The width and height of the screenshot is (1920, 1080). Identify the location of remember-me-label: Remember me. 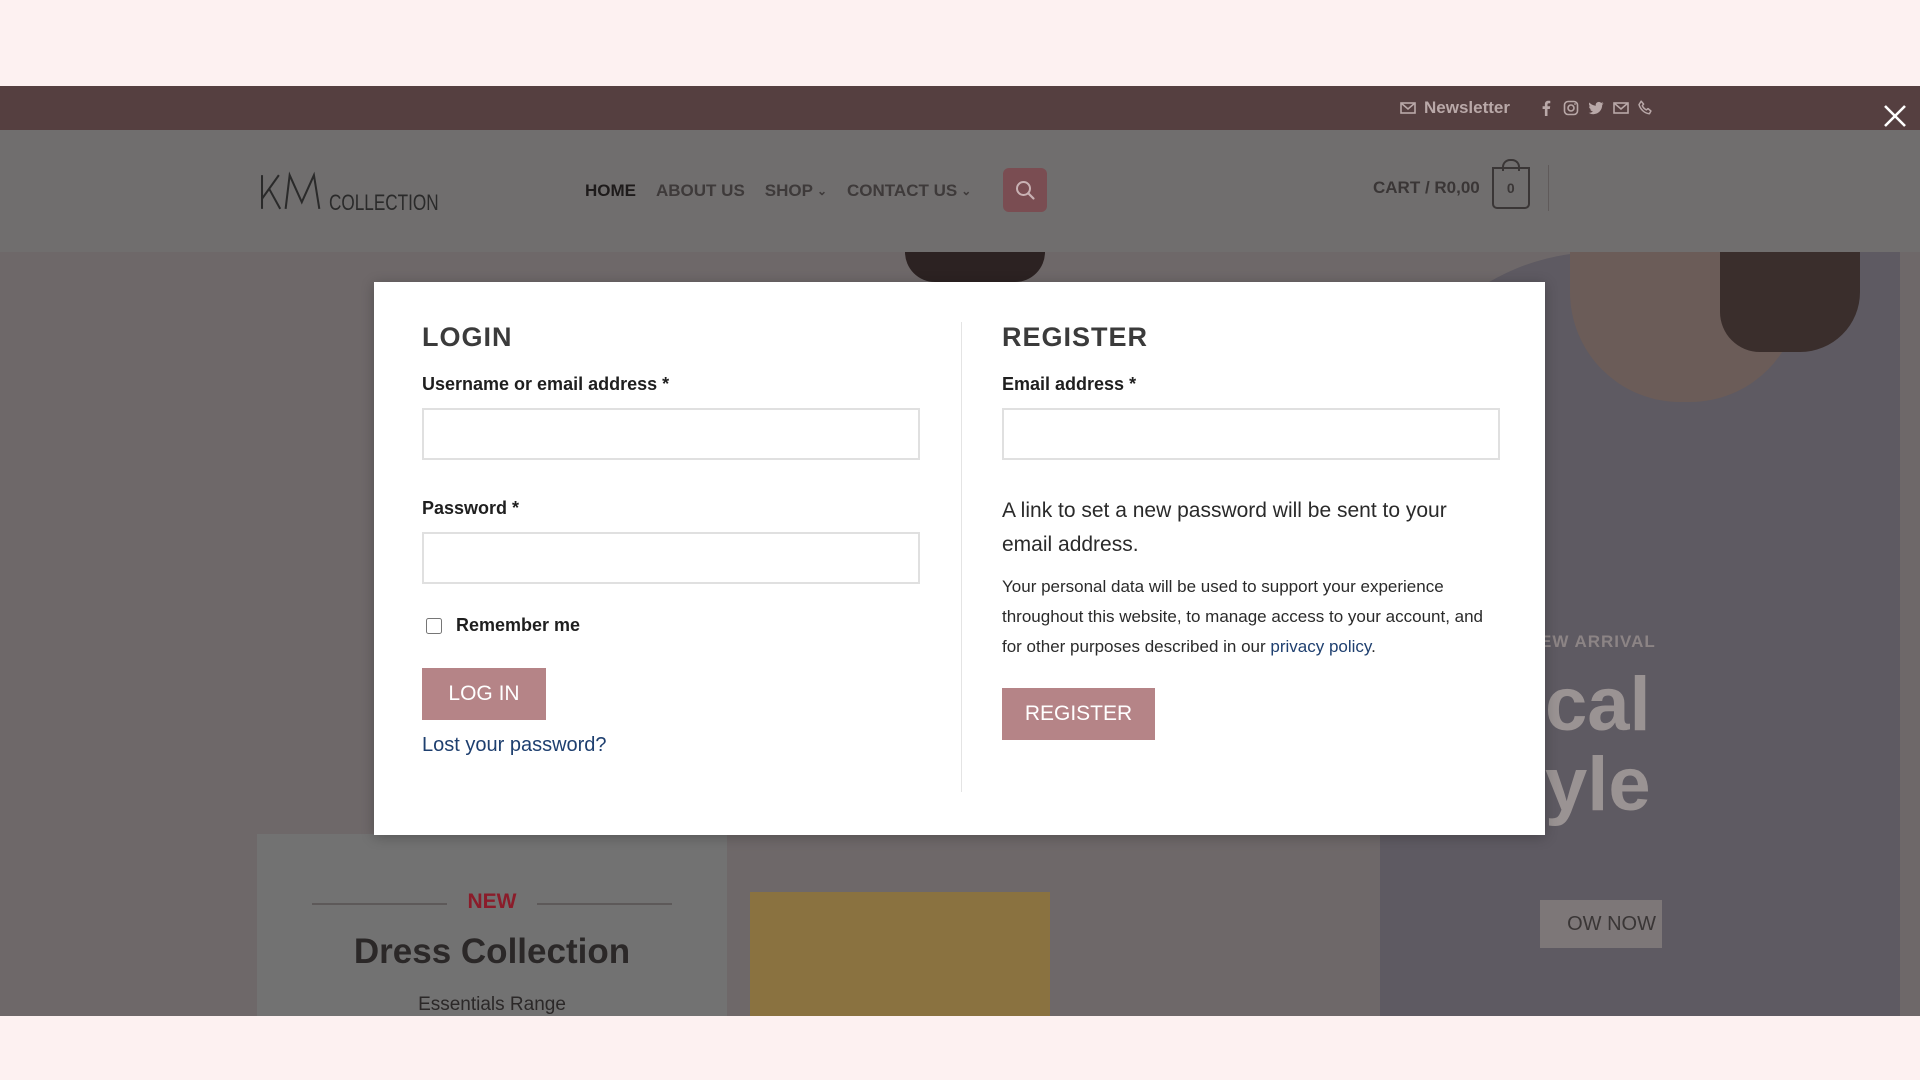
(518, 625).